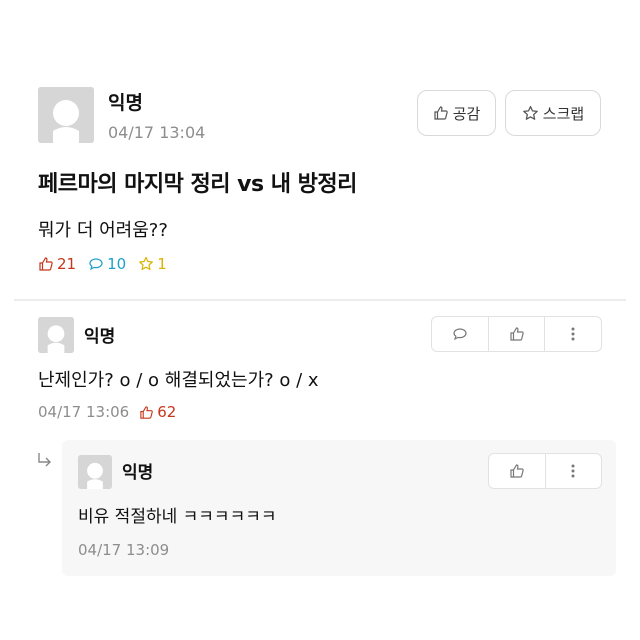 The width and height of the screenshot is (640, 640). What do you see at coordinates (100, 337) in the screenshot?
I see `comment-author: 익명` at bounding box center [100, 337].